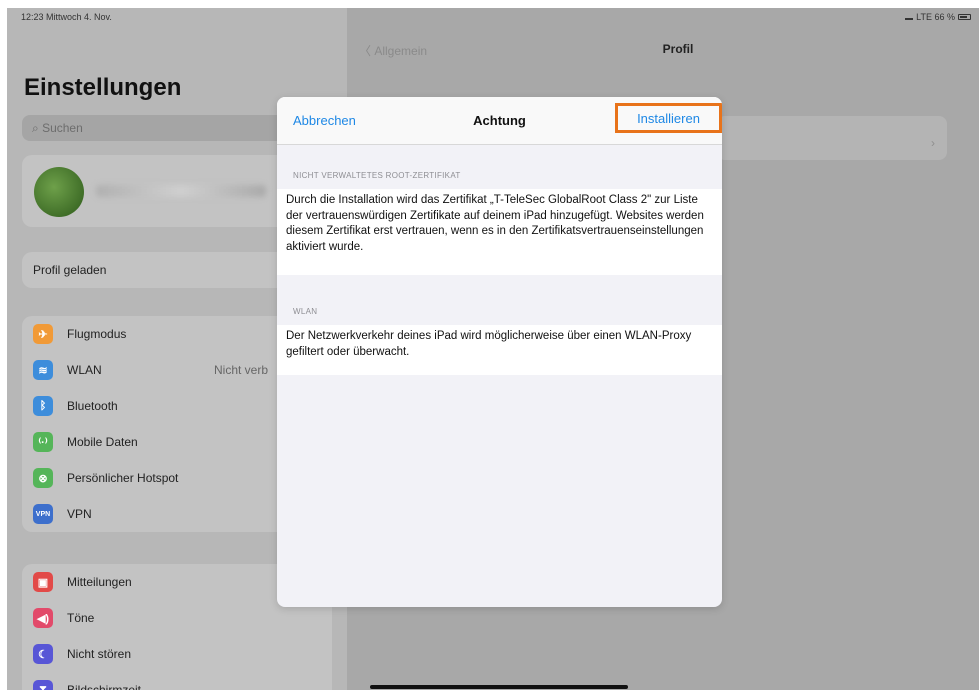  What do you see at coordinates (241, 370) in the screenshot?
I see `sidebar-item-value: Nicht verb` at bounding box center [241, 370].